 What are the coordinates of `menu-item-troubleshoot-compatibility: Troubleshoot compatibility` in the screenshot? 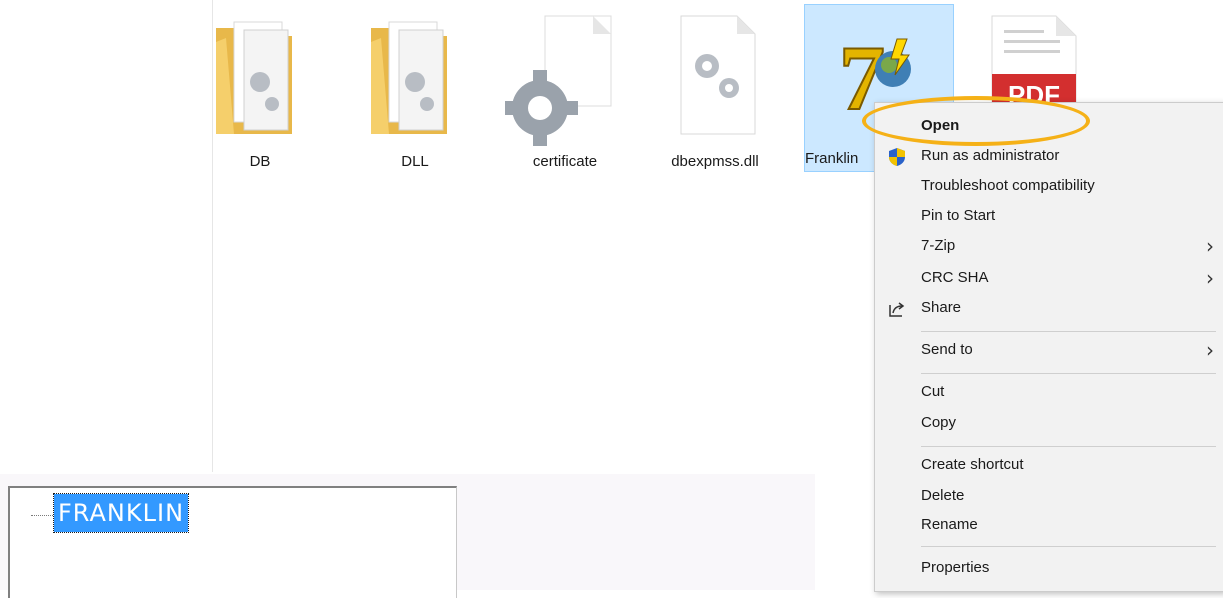 It's located at (1049, 186).